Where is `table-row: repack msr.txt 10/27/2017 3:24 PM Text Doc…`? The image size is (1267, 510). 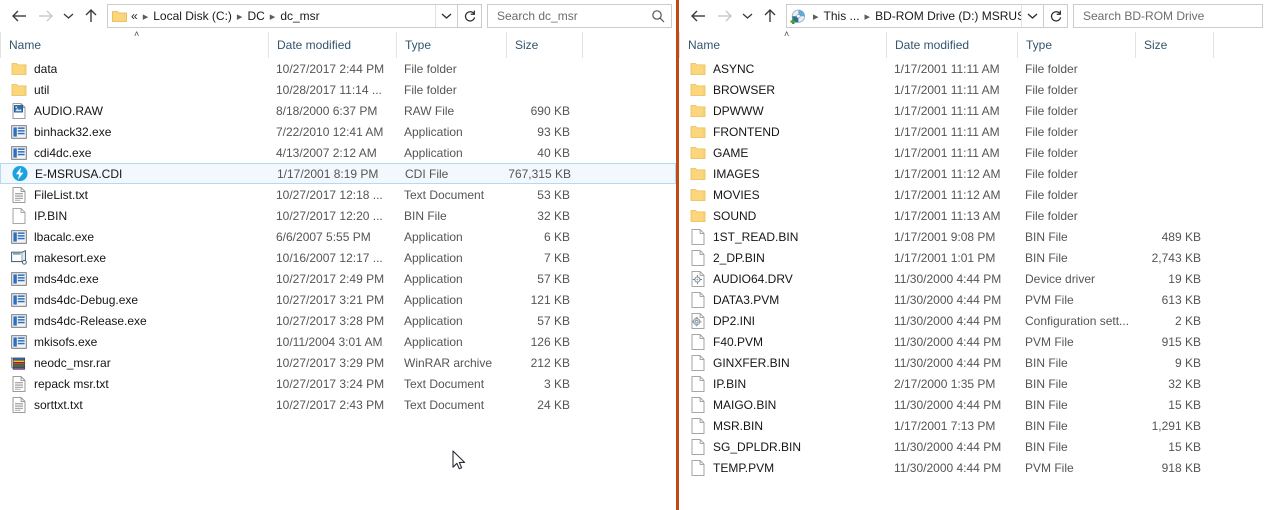
table-row: repack msr.txt 10/27/2017 3:24 PM Text Doc… is located at coordinates (338, 383).